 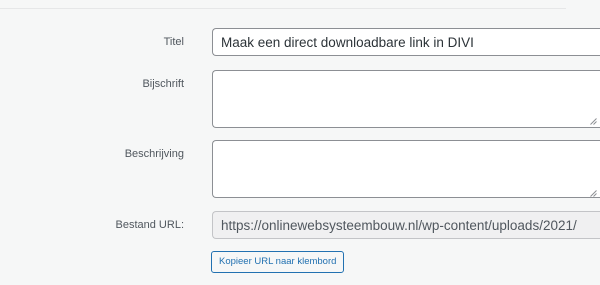 I want to click on title-label: Titel, so click(x=173, y=42).